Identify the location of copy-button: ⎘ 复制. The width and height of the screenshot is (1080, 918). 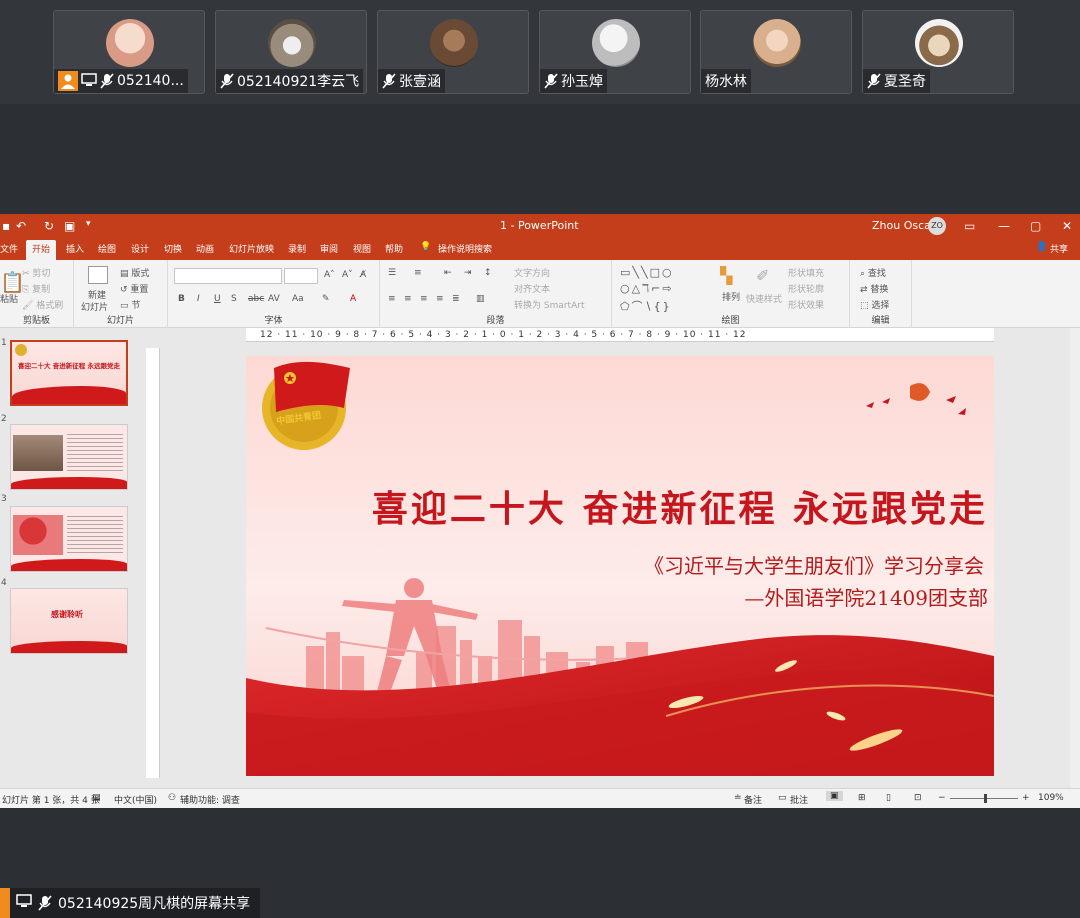
(36, 288).